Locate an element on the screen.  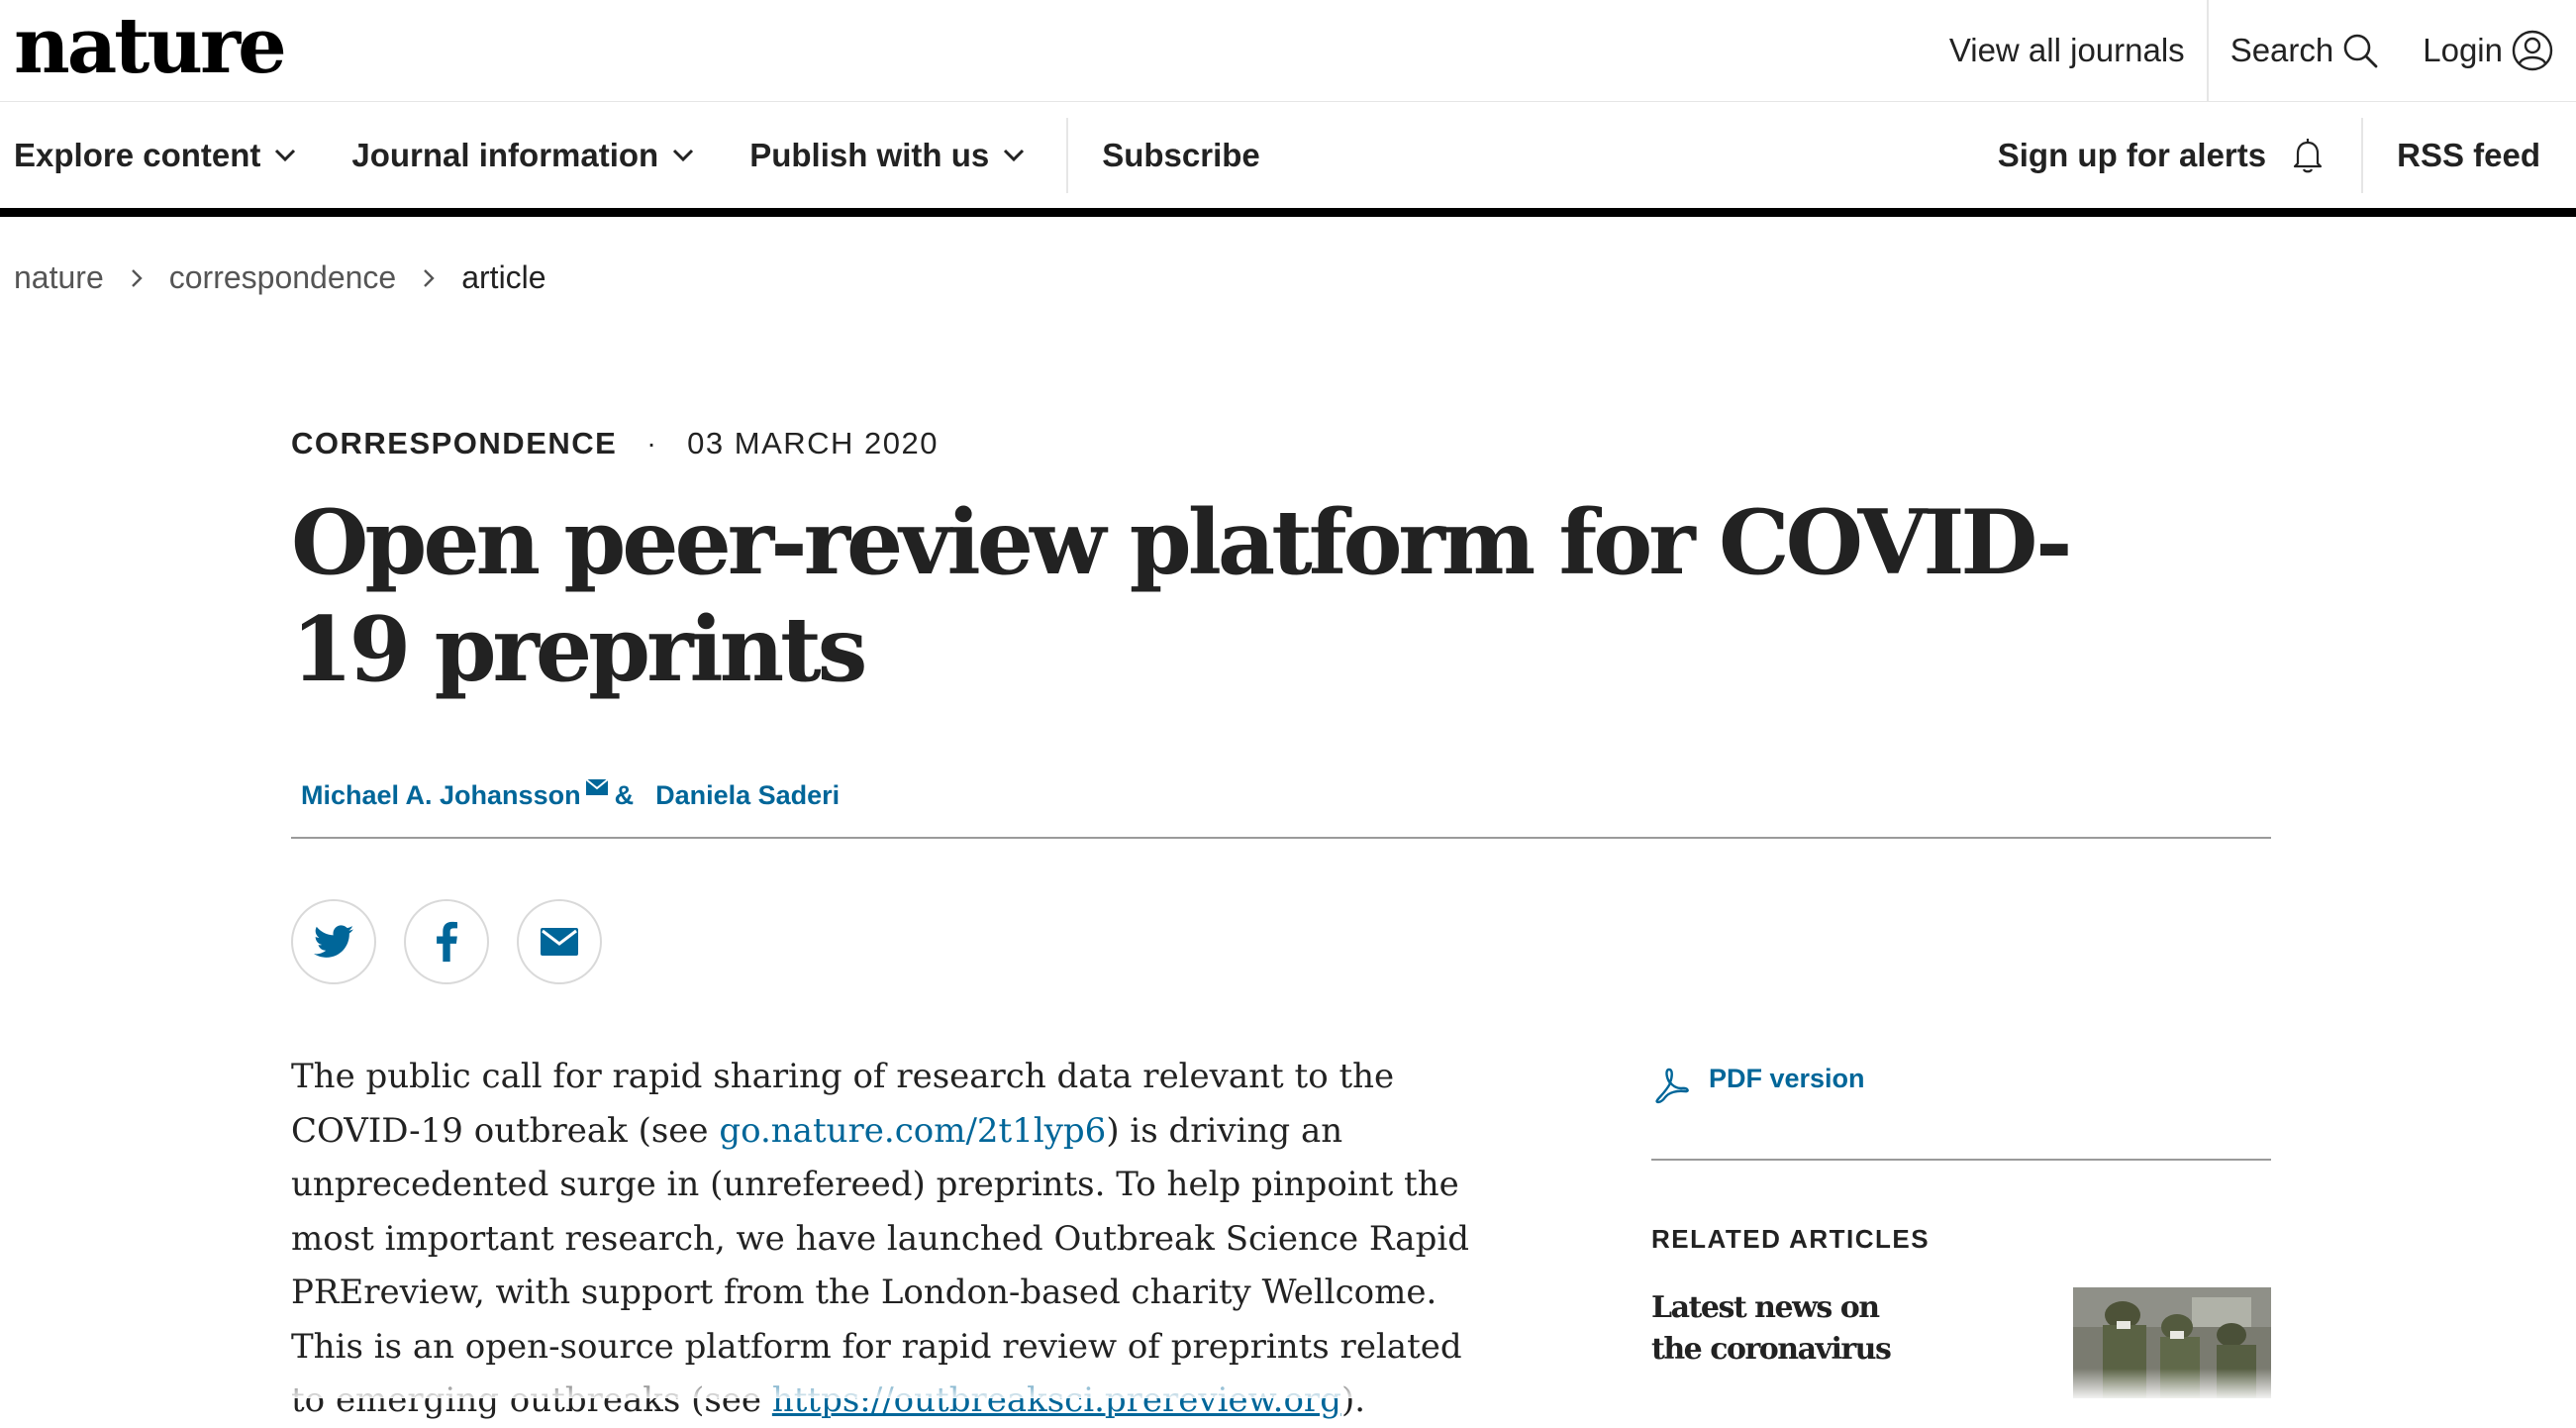
breadcrumb: nature correspondence article is located at coordinates (280, 277).